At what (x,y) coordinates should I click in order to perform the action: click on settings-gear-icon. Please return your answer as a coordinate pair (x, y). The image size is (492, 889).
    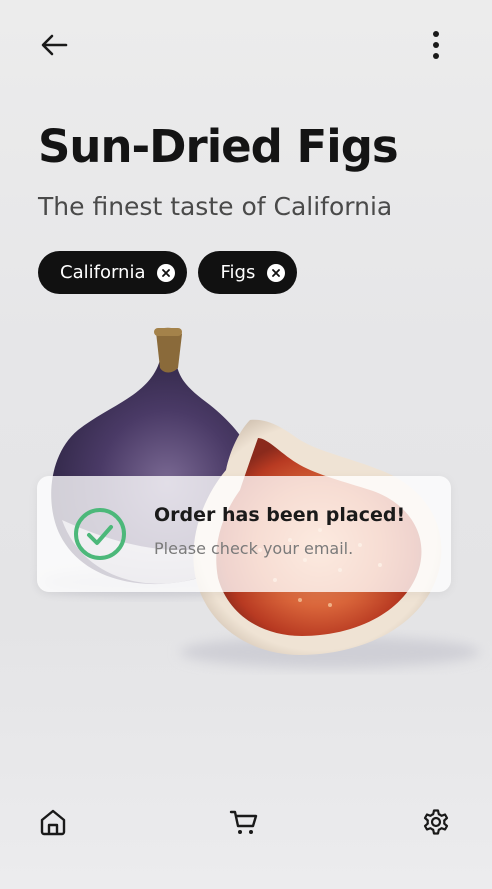
    Looking at the image, I should click on (436, 822).